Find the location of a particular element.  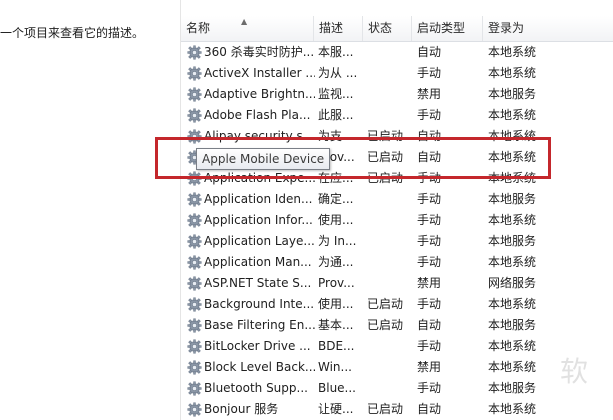

service-row: Bluetooth Supp... Blue... 手动 本地服务 is located at coordinates (397, 388).